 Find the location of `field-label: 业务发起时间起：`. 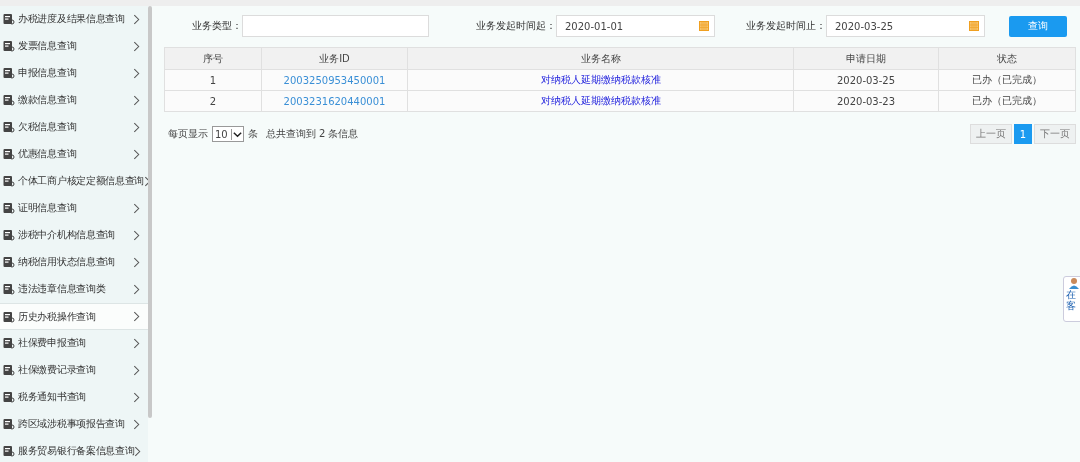

field-label: 业务发起时间起： is located at coordinates (515, 26).